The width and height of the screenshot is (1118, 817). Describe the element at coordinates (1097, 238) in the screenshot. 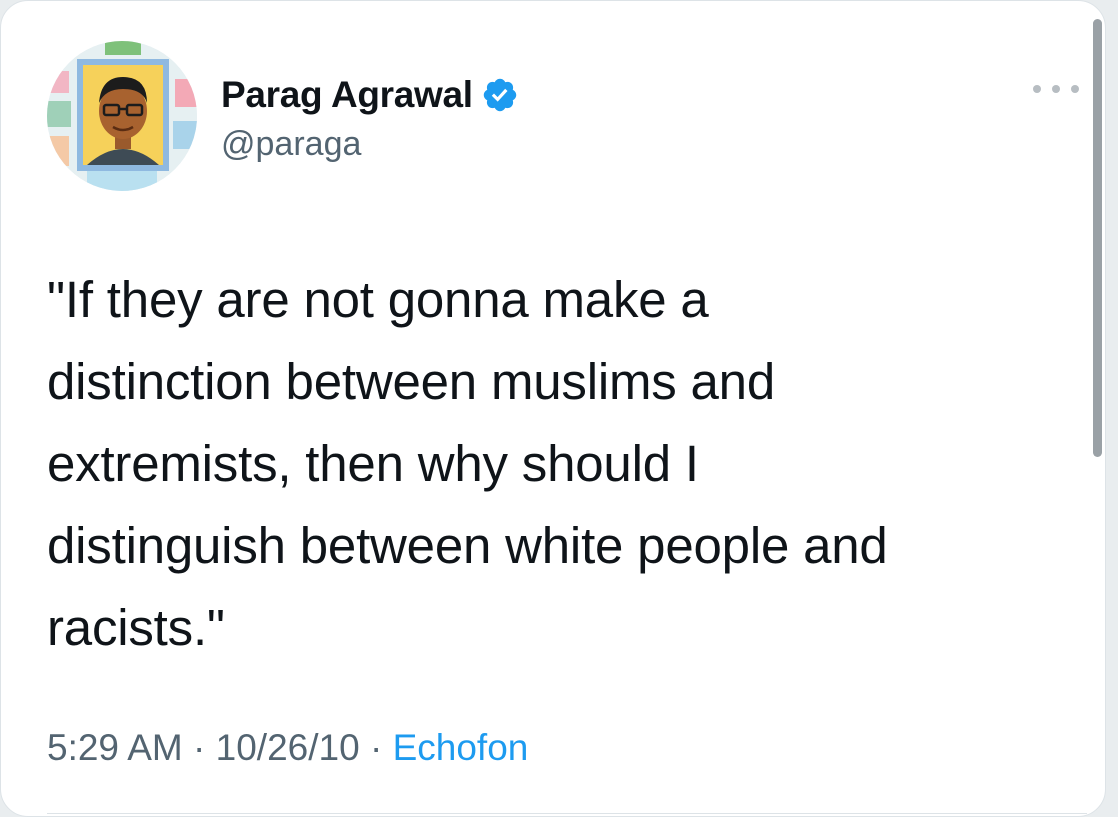

I see `scrollbar` at that location.